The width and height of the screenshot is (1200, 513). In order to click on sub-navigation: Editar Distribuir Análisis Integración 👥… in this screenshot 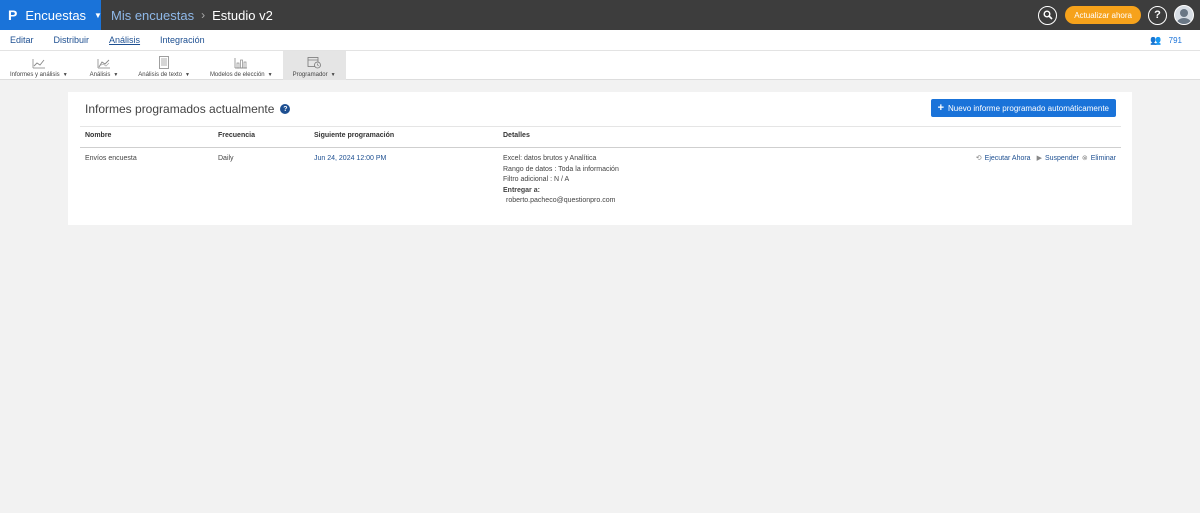, I will do `click(600, 40)`.